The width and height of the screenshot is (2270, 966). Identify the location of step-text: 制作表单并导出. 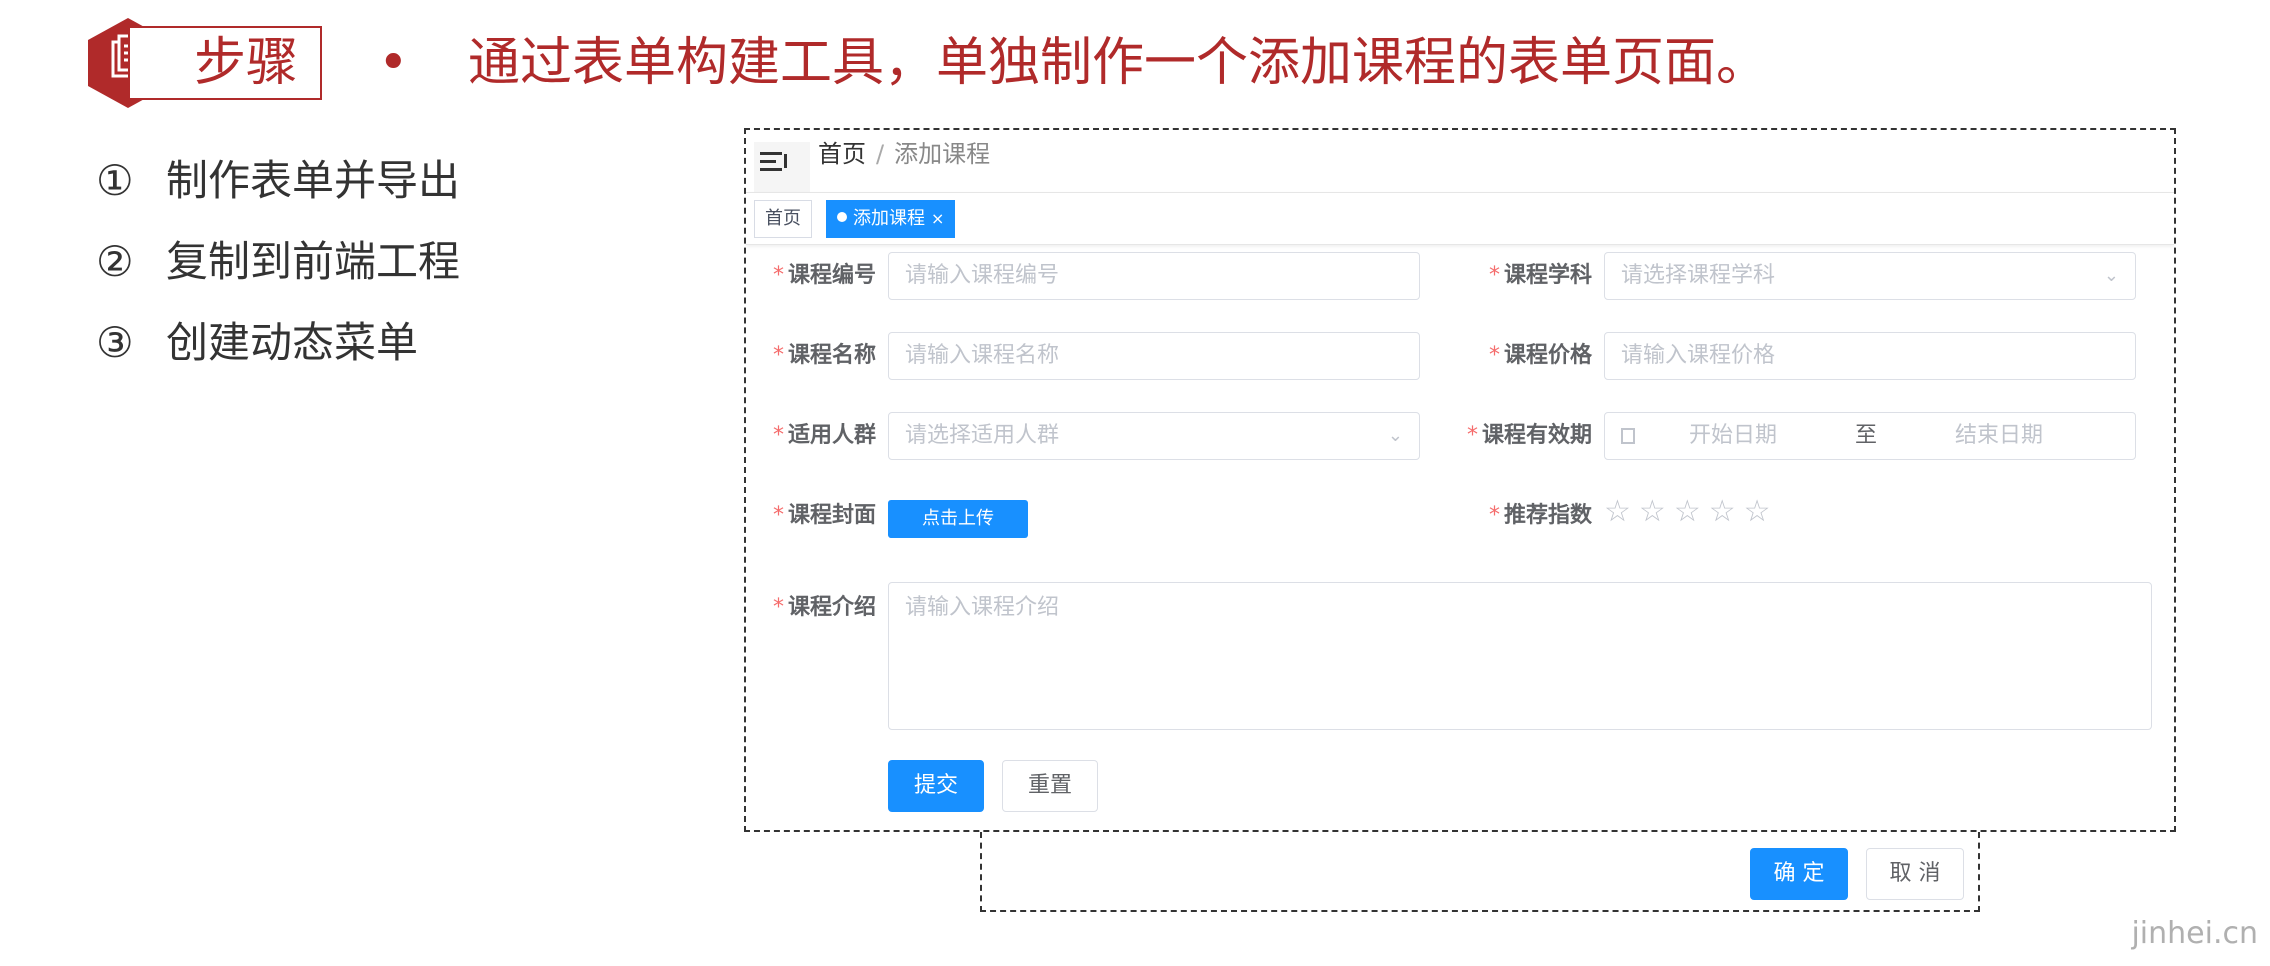
(313, 180).